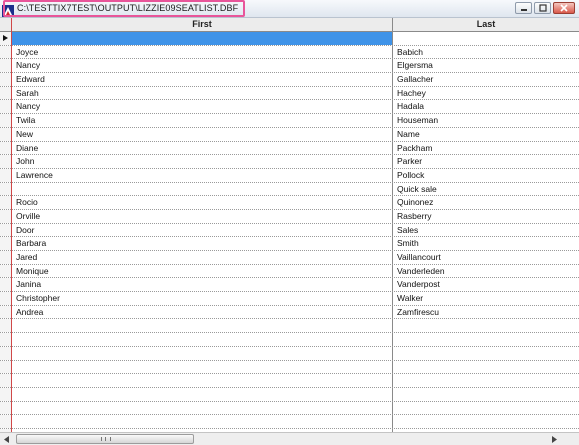 Image resolution: width=579 pixels, height=445 pixels. What do you see at coordinates (486, 79) in the screenshot?
I see `cell-last: Gallacher` at bounding box center [486, 79].